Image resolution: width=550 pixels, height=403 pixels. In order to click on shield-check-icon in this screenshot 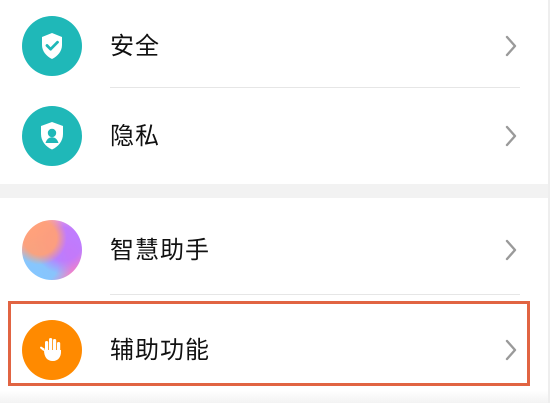, I will do `click(52, 46)`.